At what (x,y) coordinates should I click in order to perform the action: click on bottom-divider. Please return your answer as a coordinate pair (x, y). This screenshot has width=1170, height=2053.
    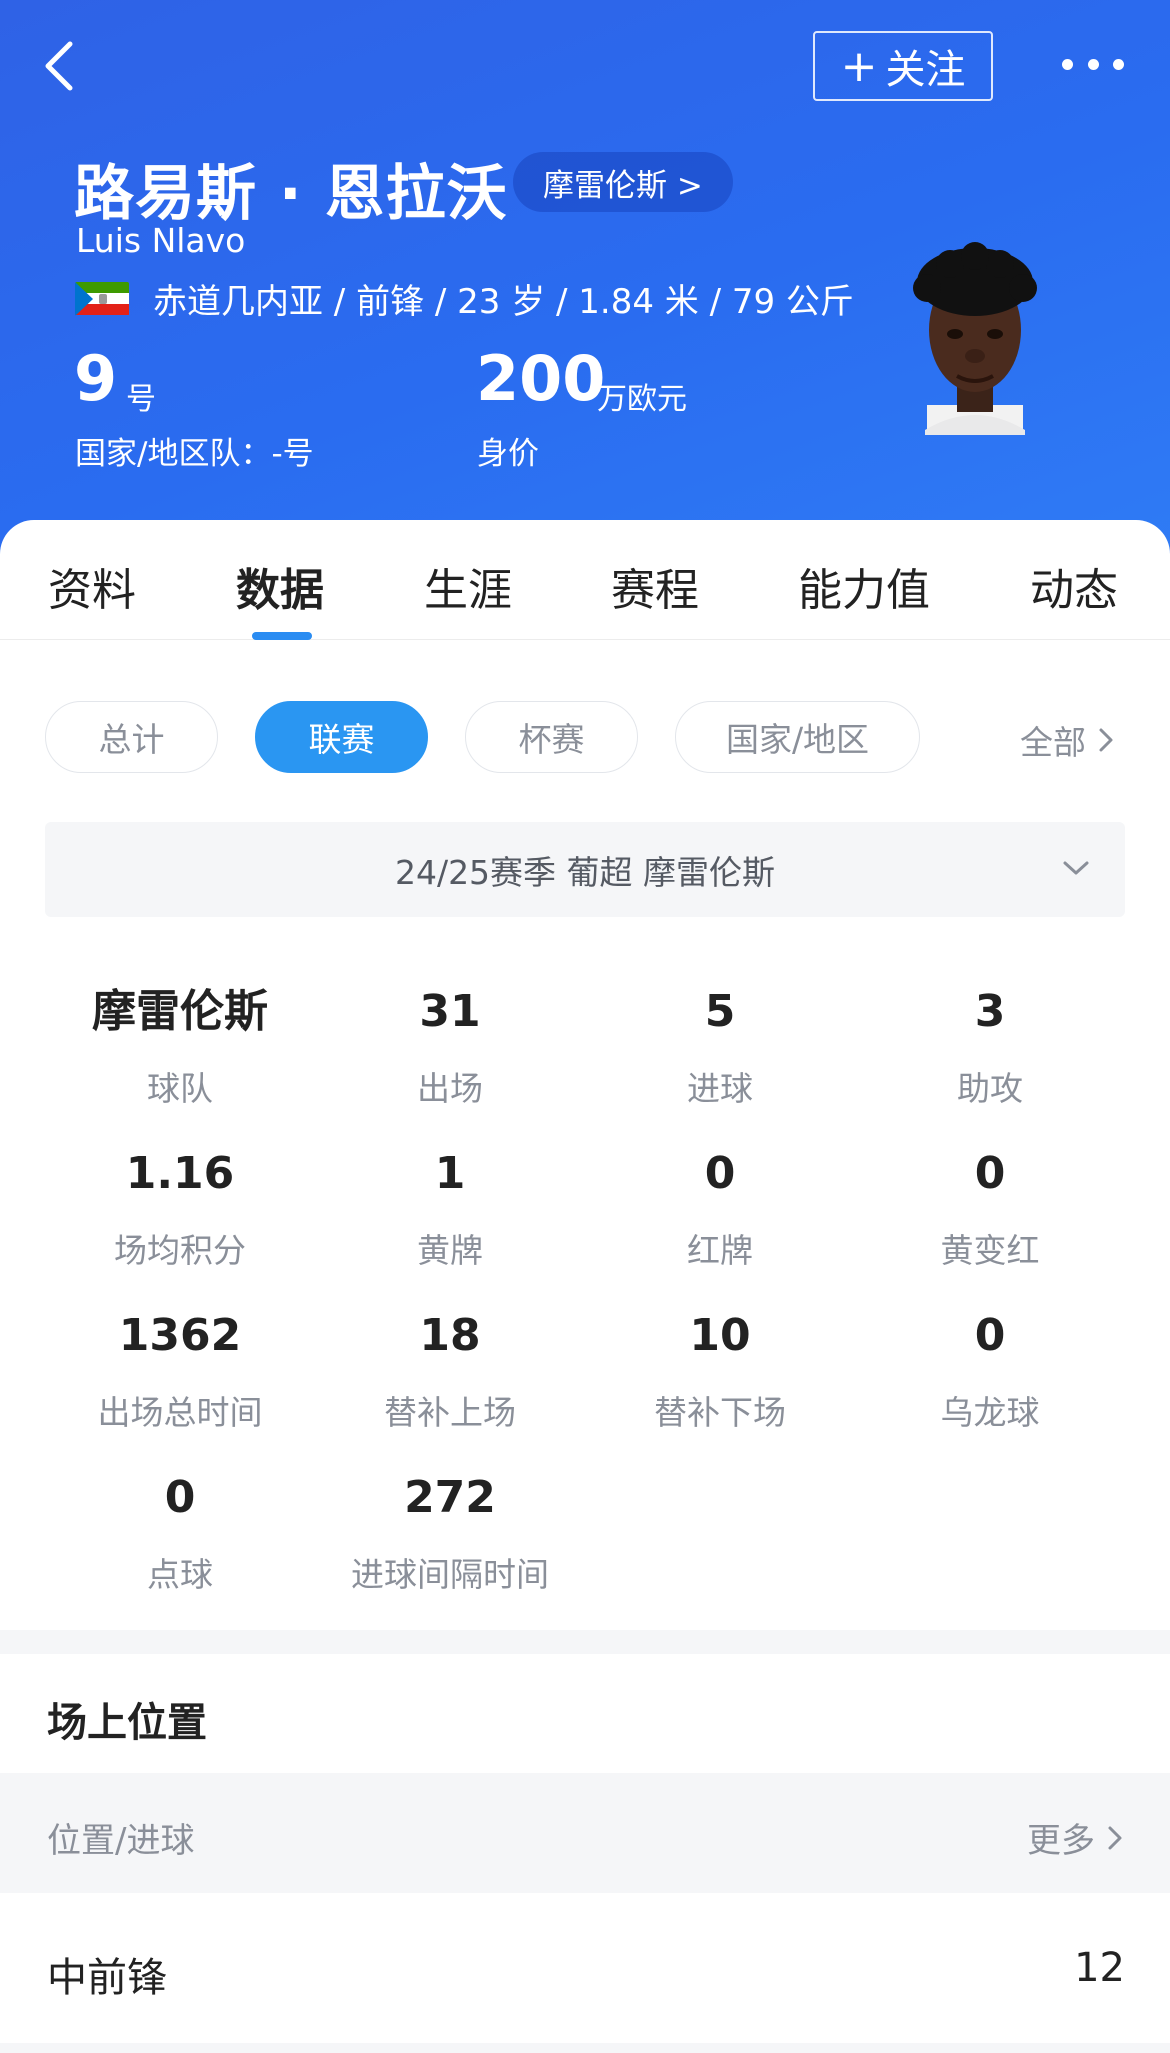
    Looking at the image, I should click on (585, 2048).